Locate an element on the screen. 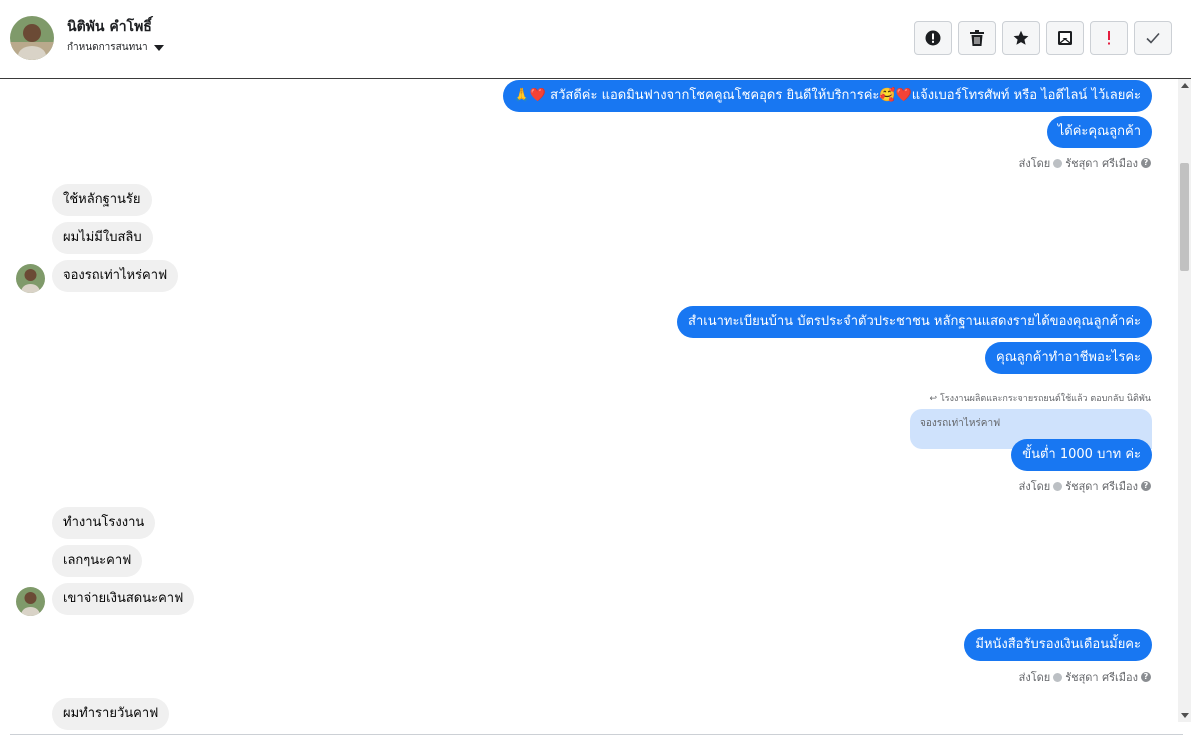  incoming-message: ผมไม่มีใบสลิบ is located at coordinates (102, 238).